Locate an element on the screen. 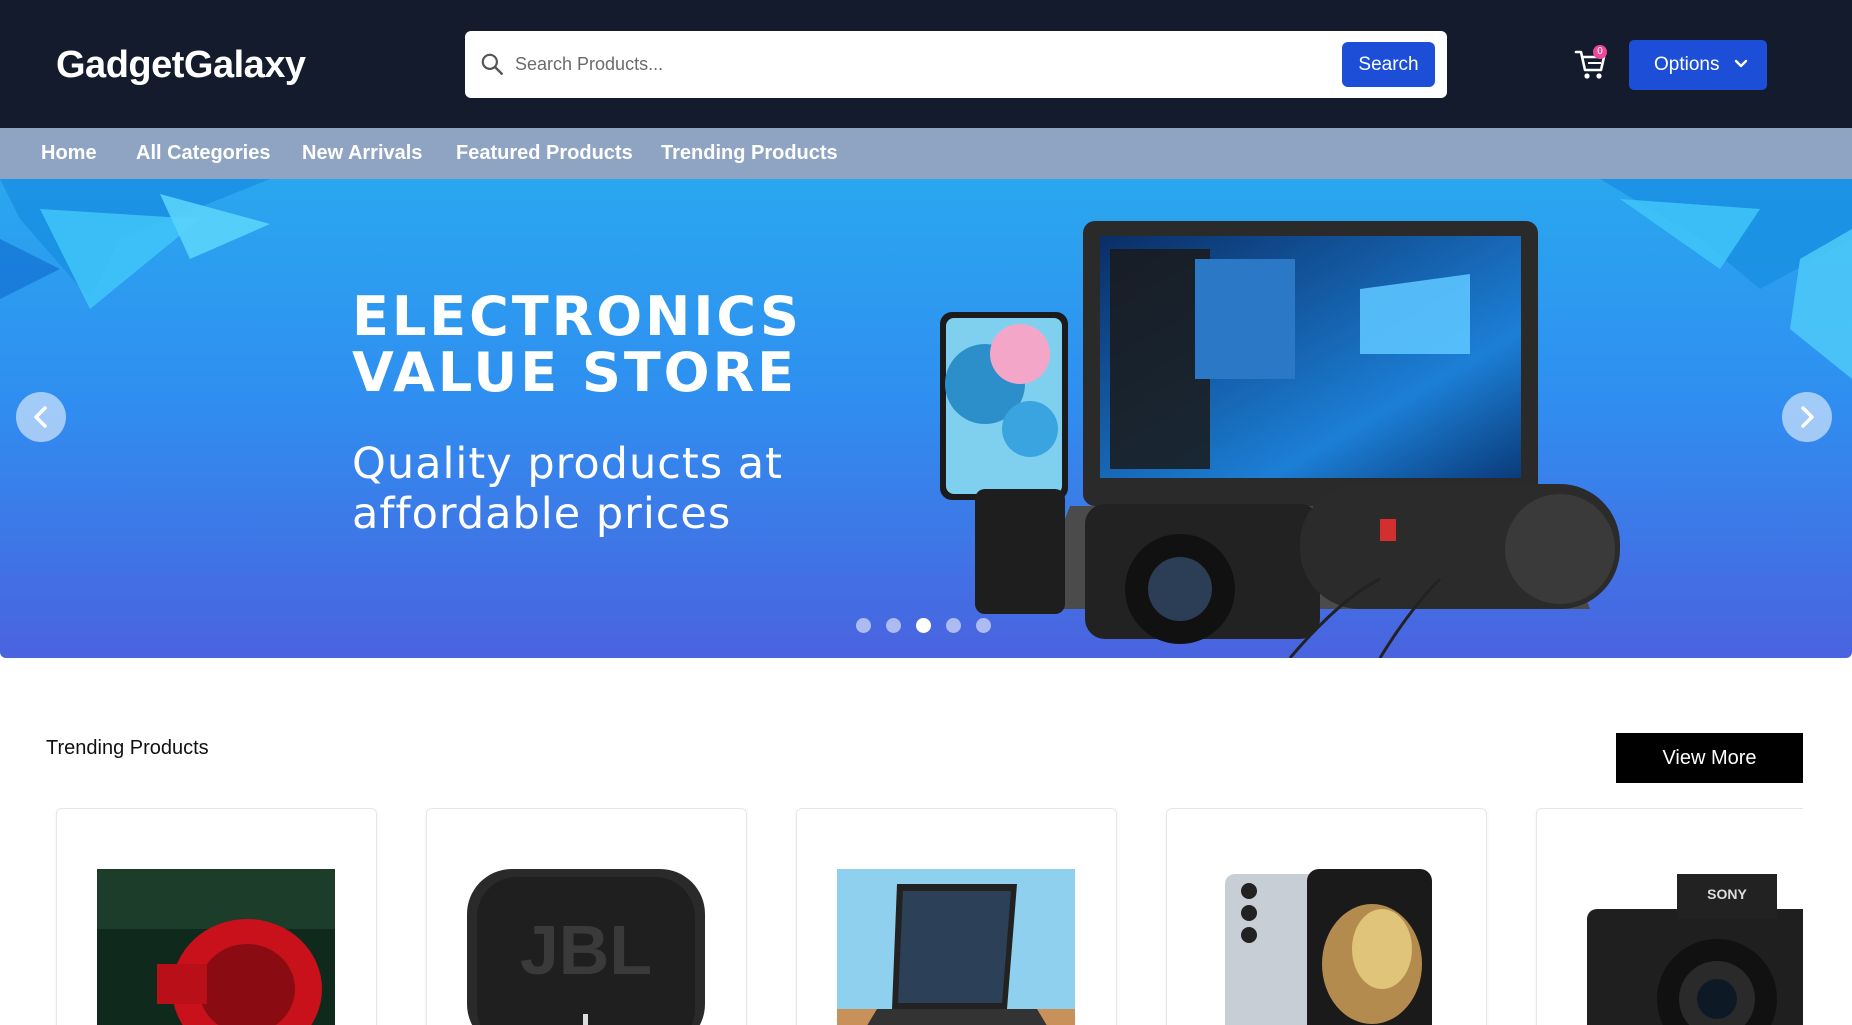 This screenshot has height=1025, width=1852. hero-title: ELECTRONICS VALUE STORE is located at coordinates (632, 345).